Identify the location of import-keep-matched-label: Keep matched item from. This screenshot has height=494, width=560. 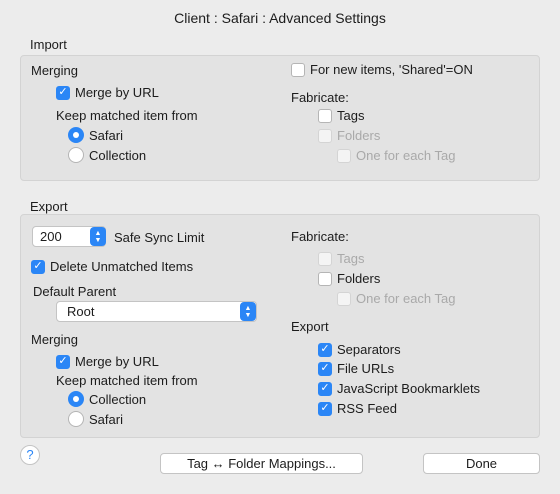
(127, 115).